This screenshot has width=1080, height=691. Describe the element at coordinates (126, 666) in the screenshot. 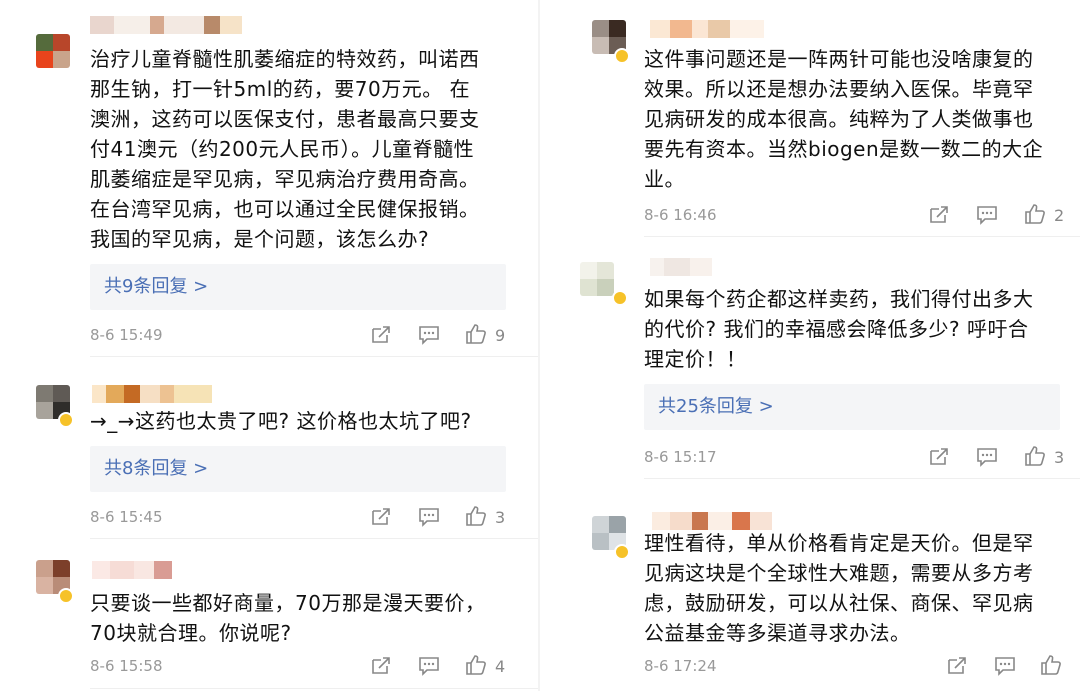

I see `timestamp: 8-6 15:58` at that location.